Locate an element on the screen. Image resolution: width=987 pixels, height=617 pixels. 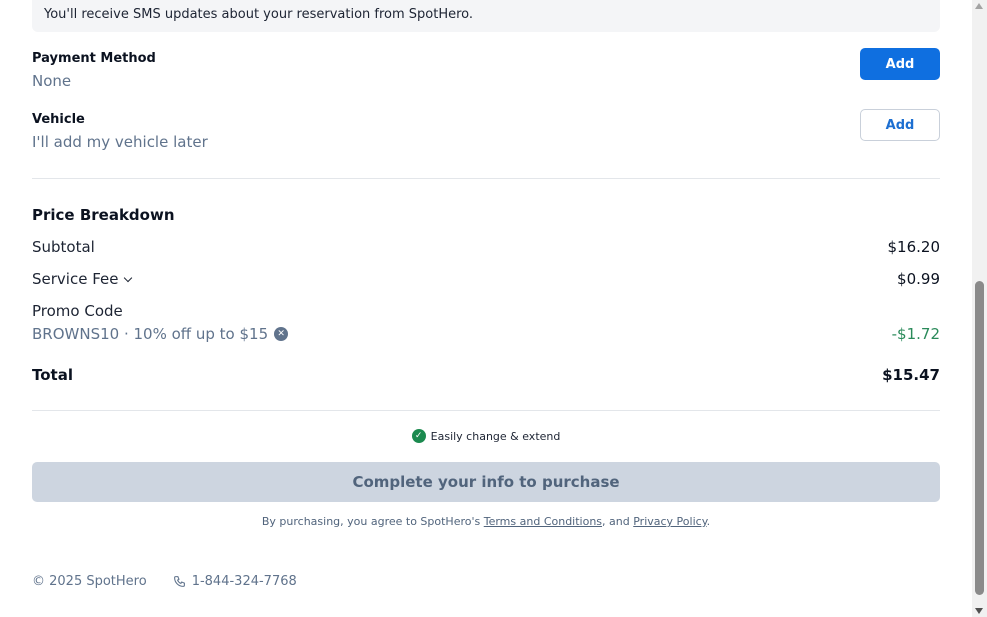
phone-number: 1-844-324-7768 is located at coordinates (244, 581).